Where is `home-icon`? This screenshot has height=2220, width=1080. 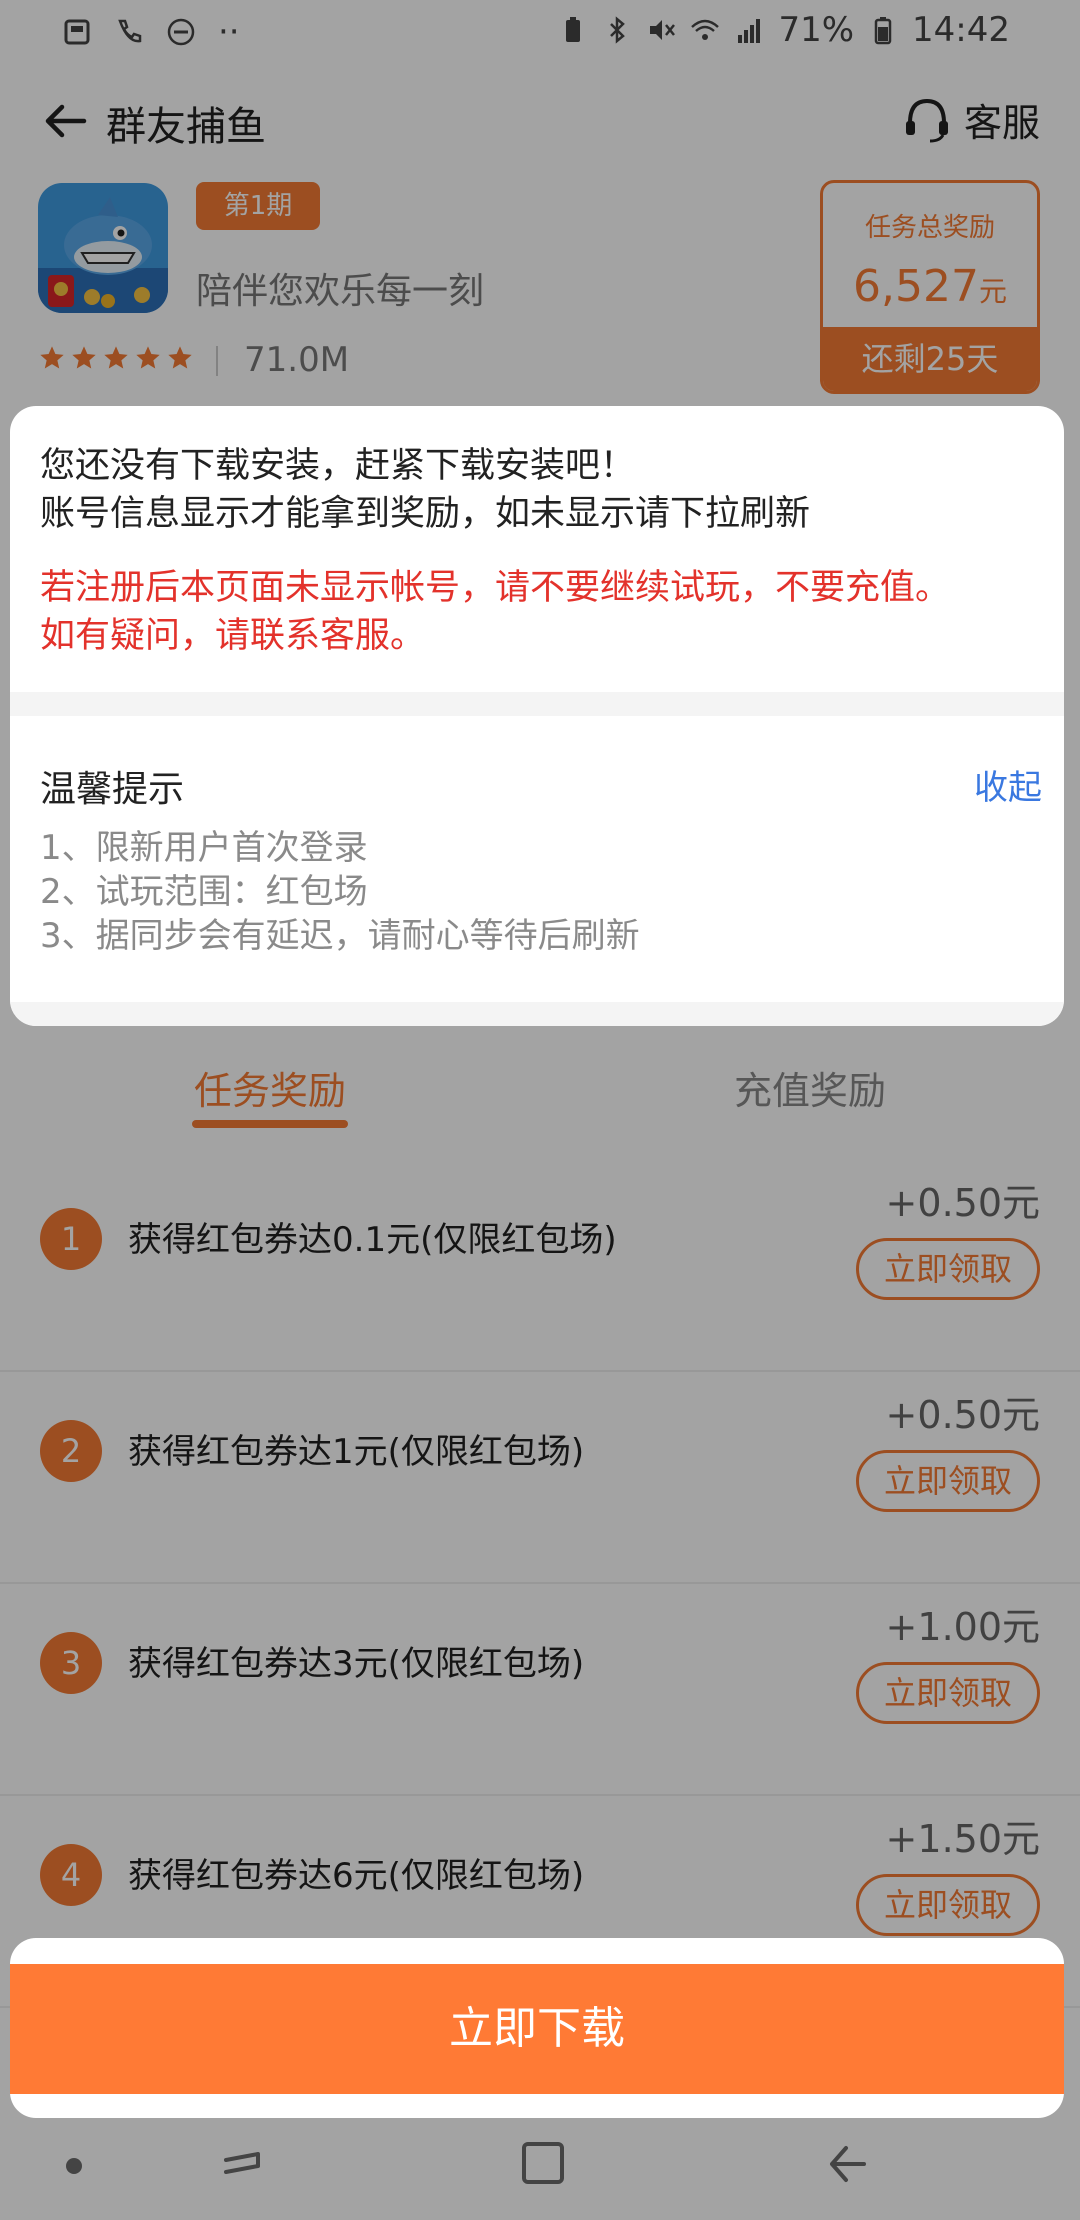
home-icon is located at coordinates (543, 2163).